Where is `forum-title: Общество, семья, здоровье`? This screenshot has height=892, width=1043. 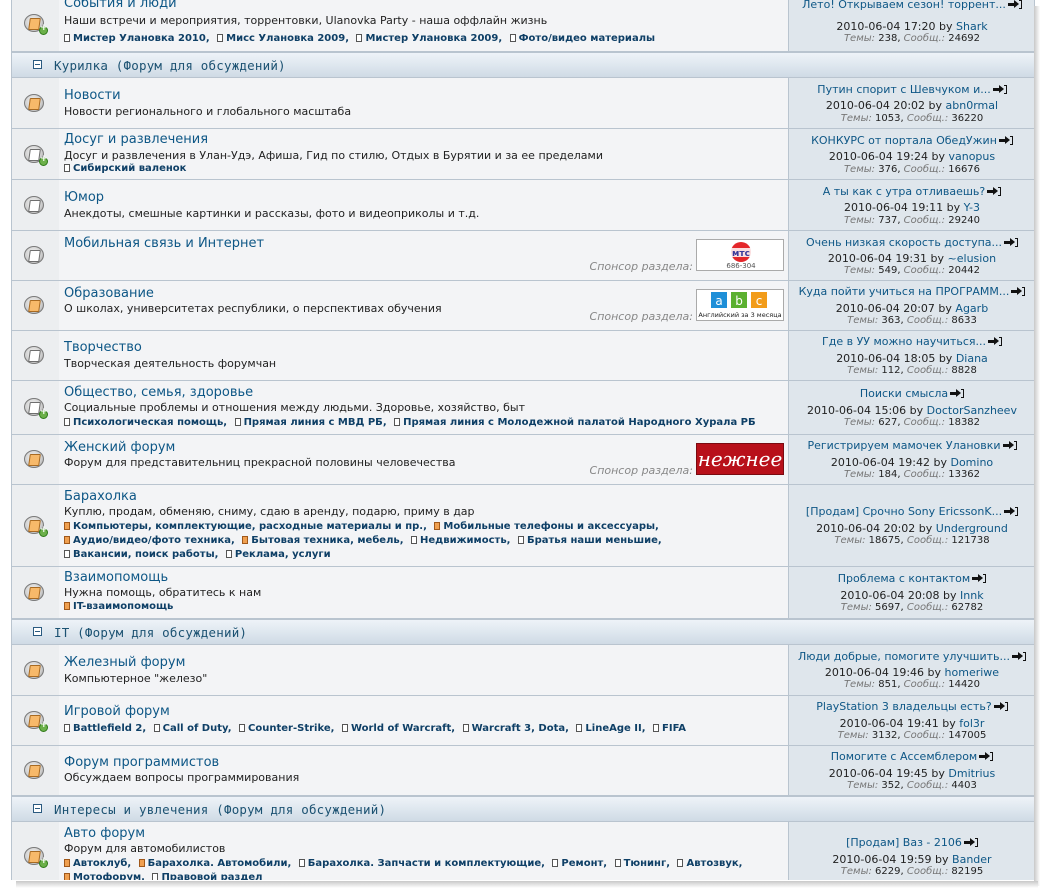
forum-title: Общество, семья, здоровье is located at coordinates (158, 392).